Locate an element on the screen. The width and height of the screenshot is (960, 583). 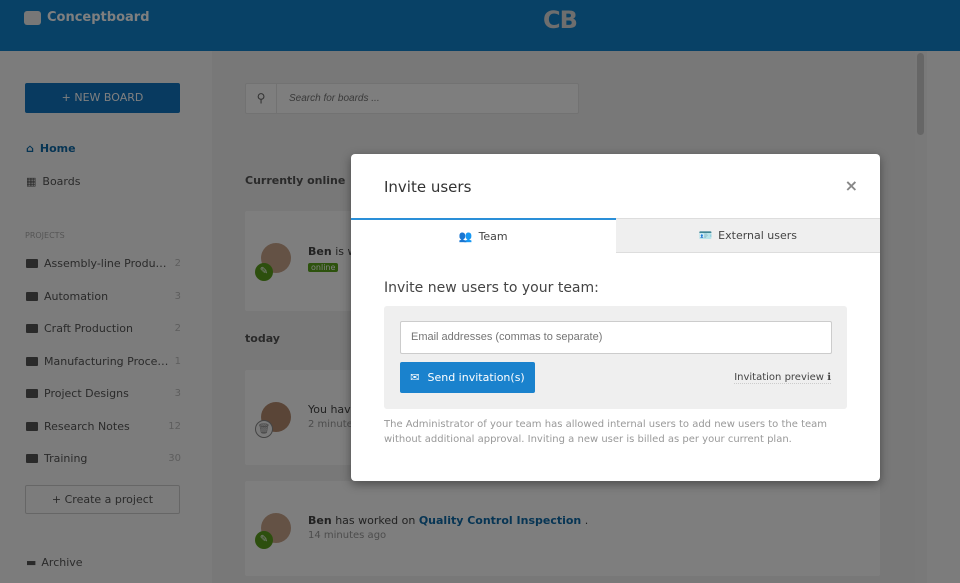
invite-heading: Invite new users to your team: is located at coordinates (491, 288).